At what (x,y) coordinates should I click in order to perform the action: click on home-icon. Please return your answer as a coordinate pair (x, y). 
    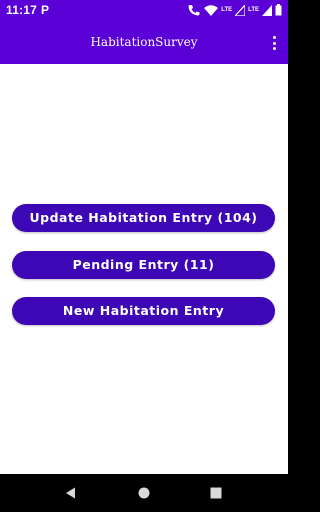
    Looking at the image, I should click on (144, 493).